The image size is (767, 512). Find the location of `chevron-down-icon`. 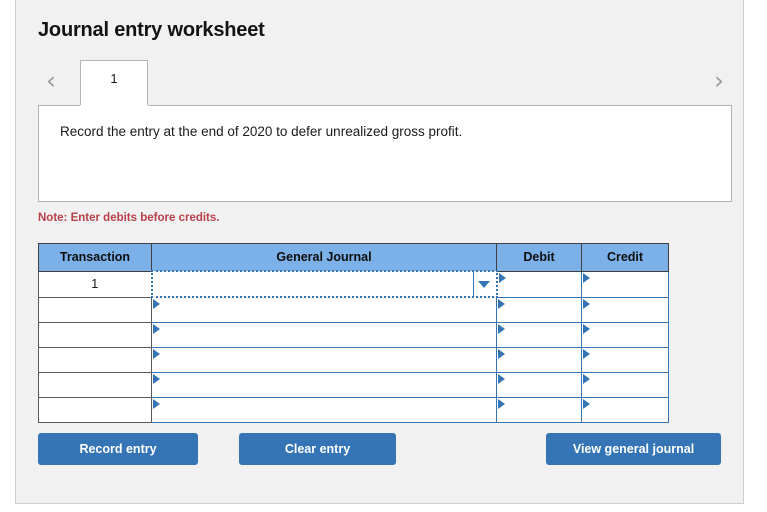

chevron-down-icon is located at coordinates (483, 284).